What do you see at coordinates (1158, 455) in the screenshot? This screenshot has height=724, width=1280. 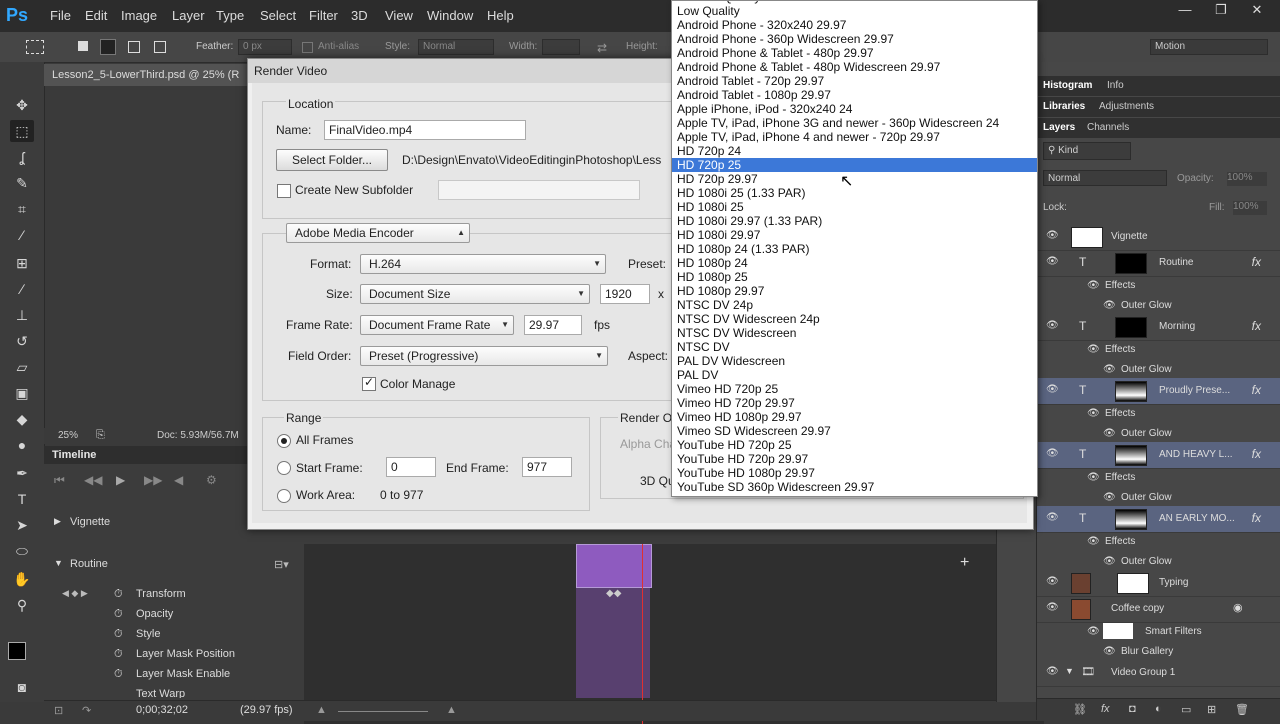 I see `layer-and-heavy: 👁 T AND HEAVY L... fx` at bounding box center [1158, 455].